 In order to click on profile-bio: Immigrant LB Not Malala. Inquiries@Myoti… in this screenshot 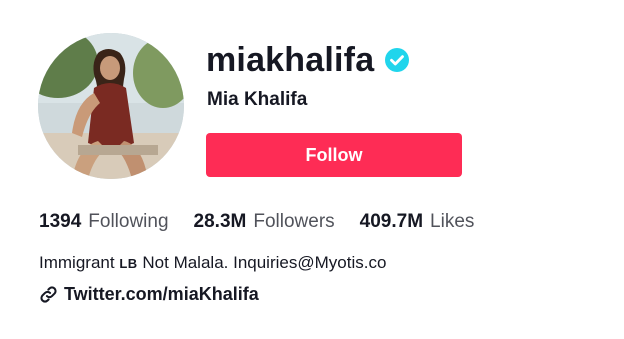, I will do `click(212, 263)`.